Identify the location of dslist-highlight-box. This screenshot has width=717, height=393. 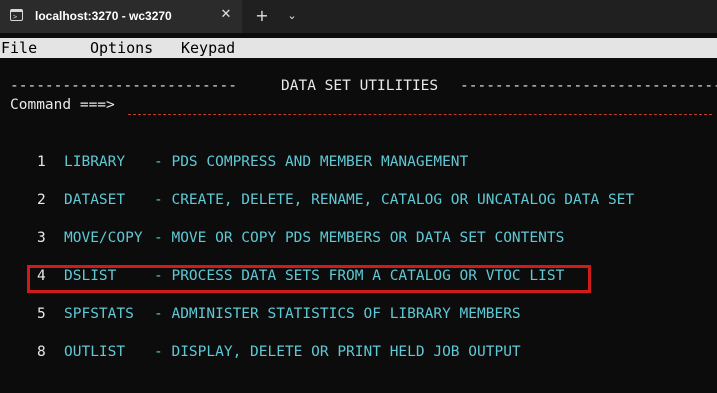
(309, 279).